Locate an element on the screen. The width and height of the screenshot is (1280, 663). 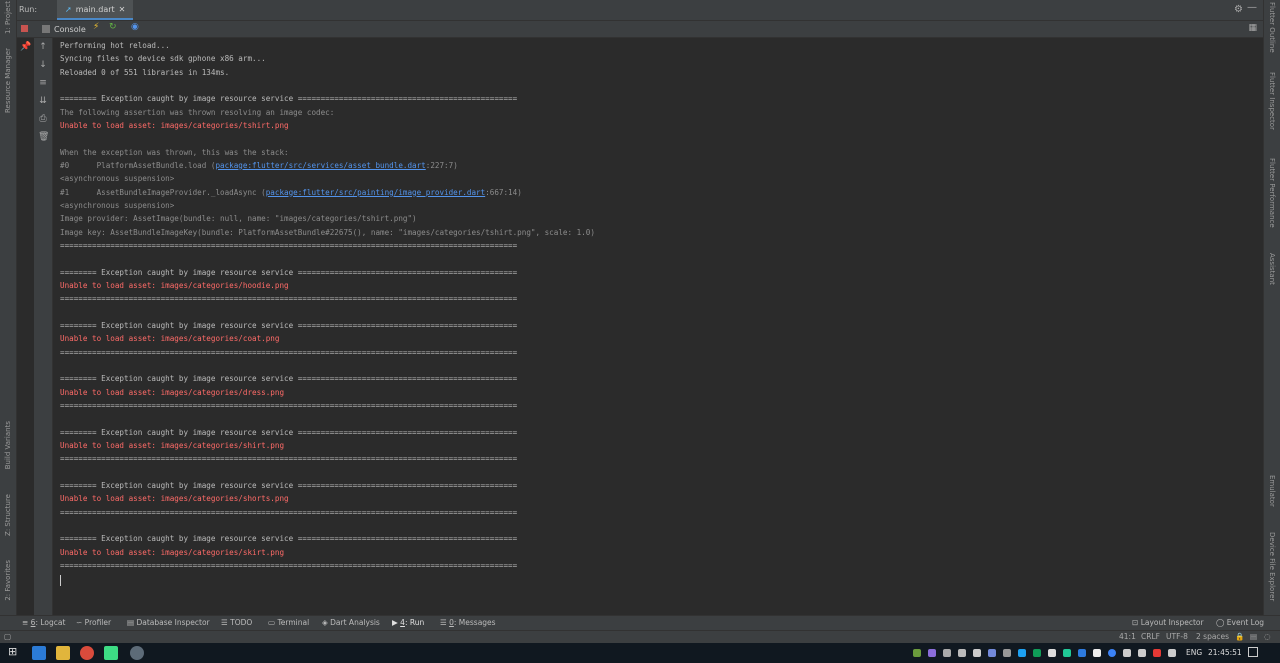
print-icon: ⎙ is located at coordinates (43, 119).